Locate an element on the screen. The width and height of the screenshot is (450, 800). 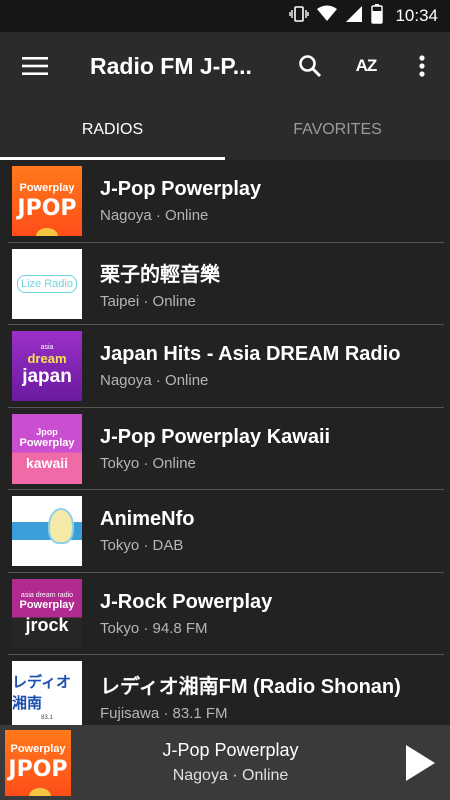
station-logo: Powerplay JPOP is located at coordinates (47, 201).